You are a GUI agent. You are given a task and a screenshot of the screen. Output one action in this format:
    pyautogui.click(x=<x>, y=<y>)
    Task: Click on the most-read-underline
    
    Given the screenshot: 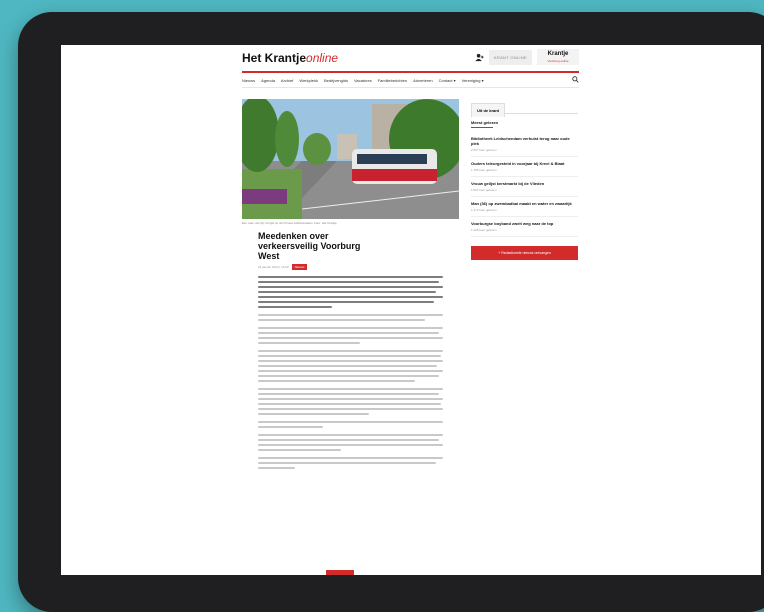 What is the action you would take?
    pyautogui.click(x=482, y=127)
    